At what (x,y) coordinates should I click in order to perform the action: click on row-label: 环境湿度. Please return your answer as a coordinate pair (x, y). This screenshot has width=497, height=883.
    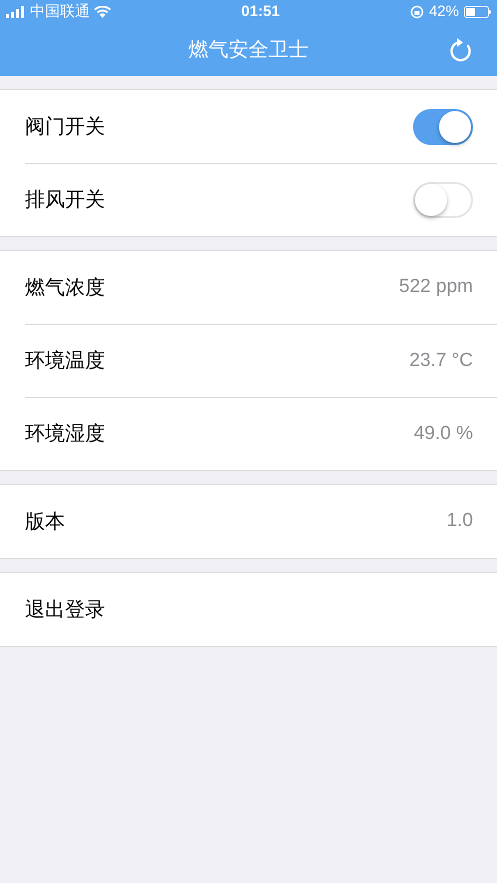
    Looking at the image, I should click on (65, 434).